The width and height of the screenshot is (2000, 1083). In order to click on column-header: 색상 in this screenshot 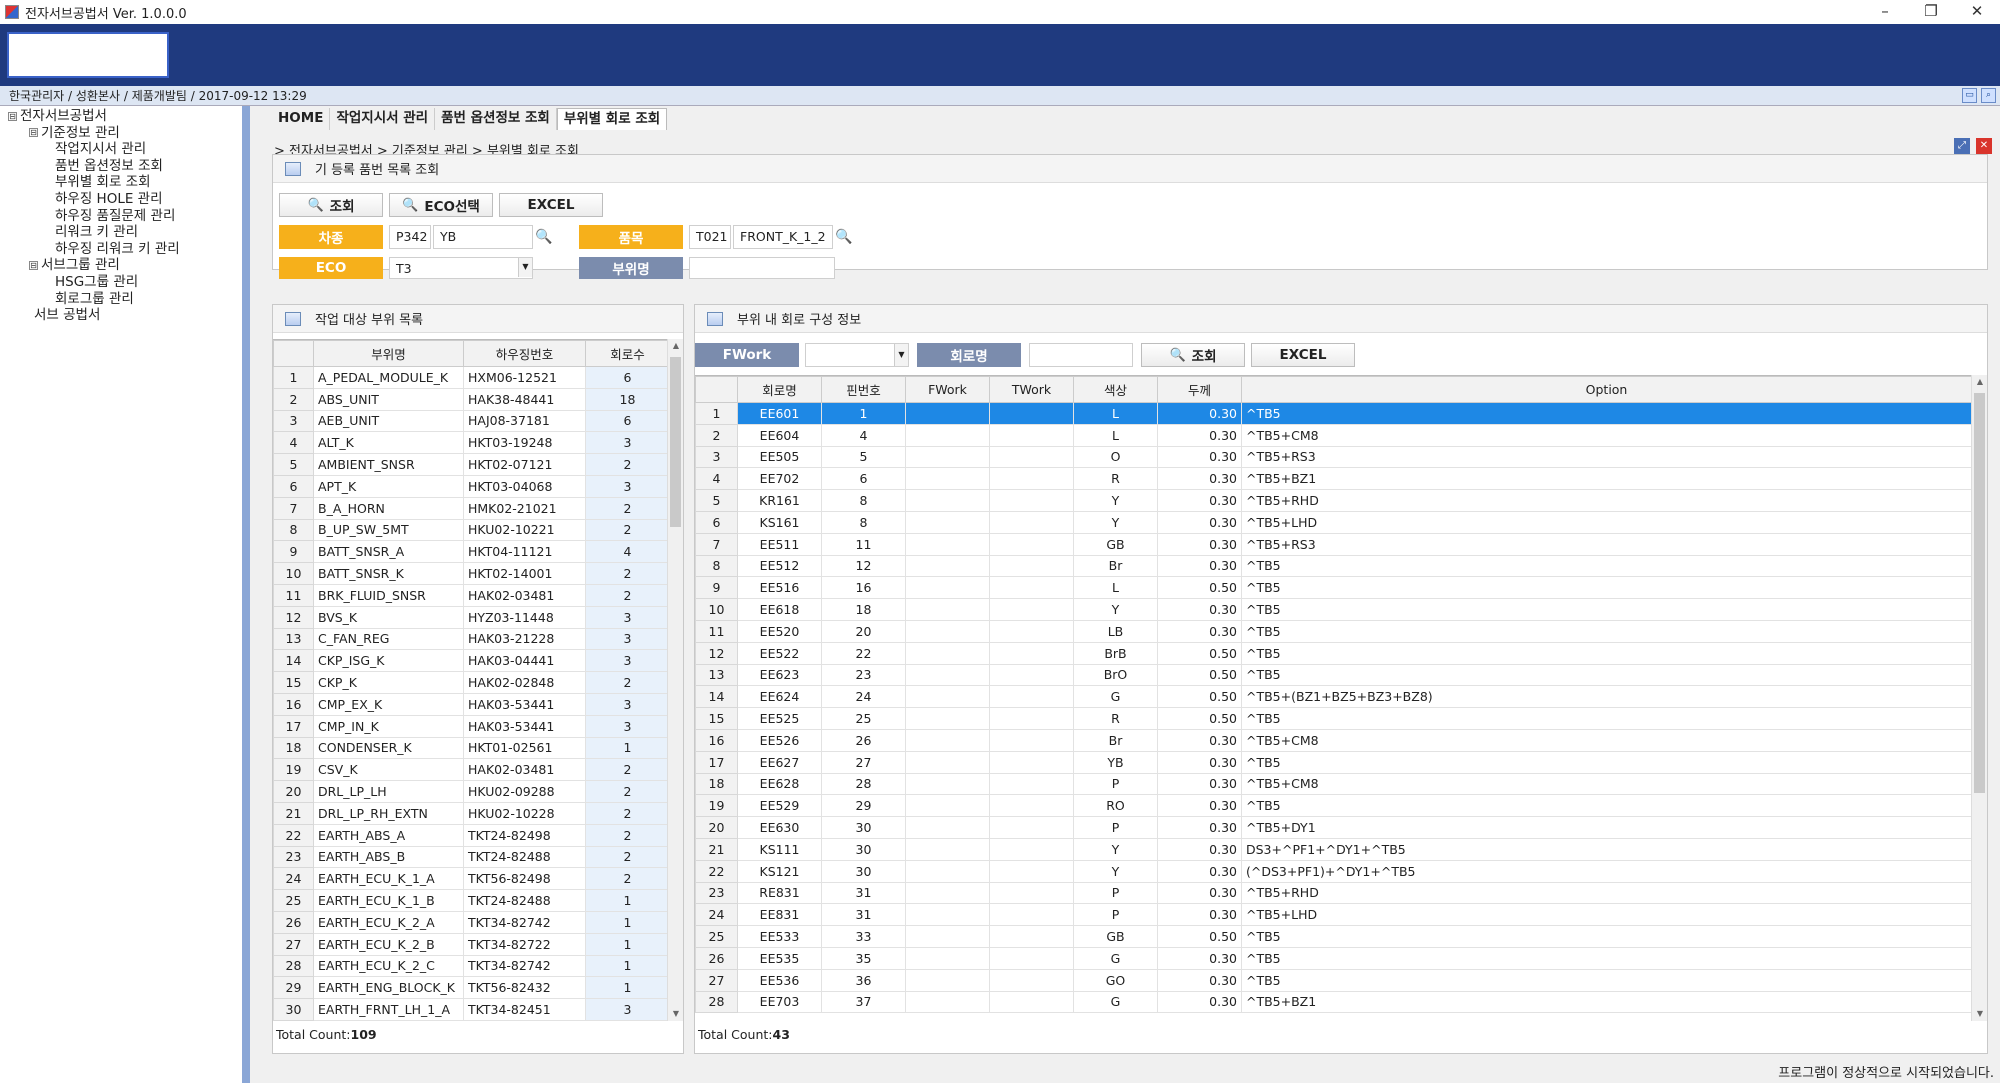, I will do `click(1115, 389)`.